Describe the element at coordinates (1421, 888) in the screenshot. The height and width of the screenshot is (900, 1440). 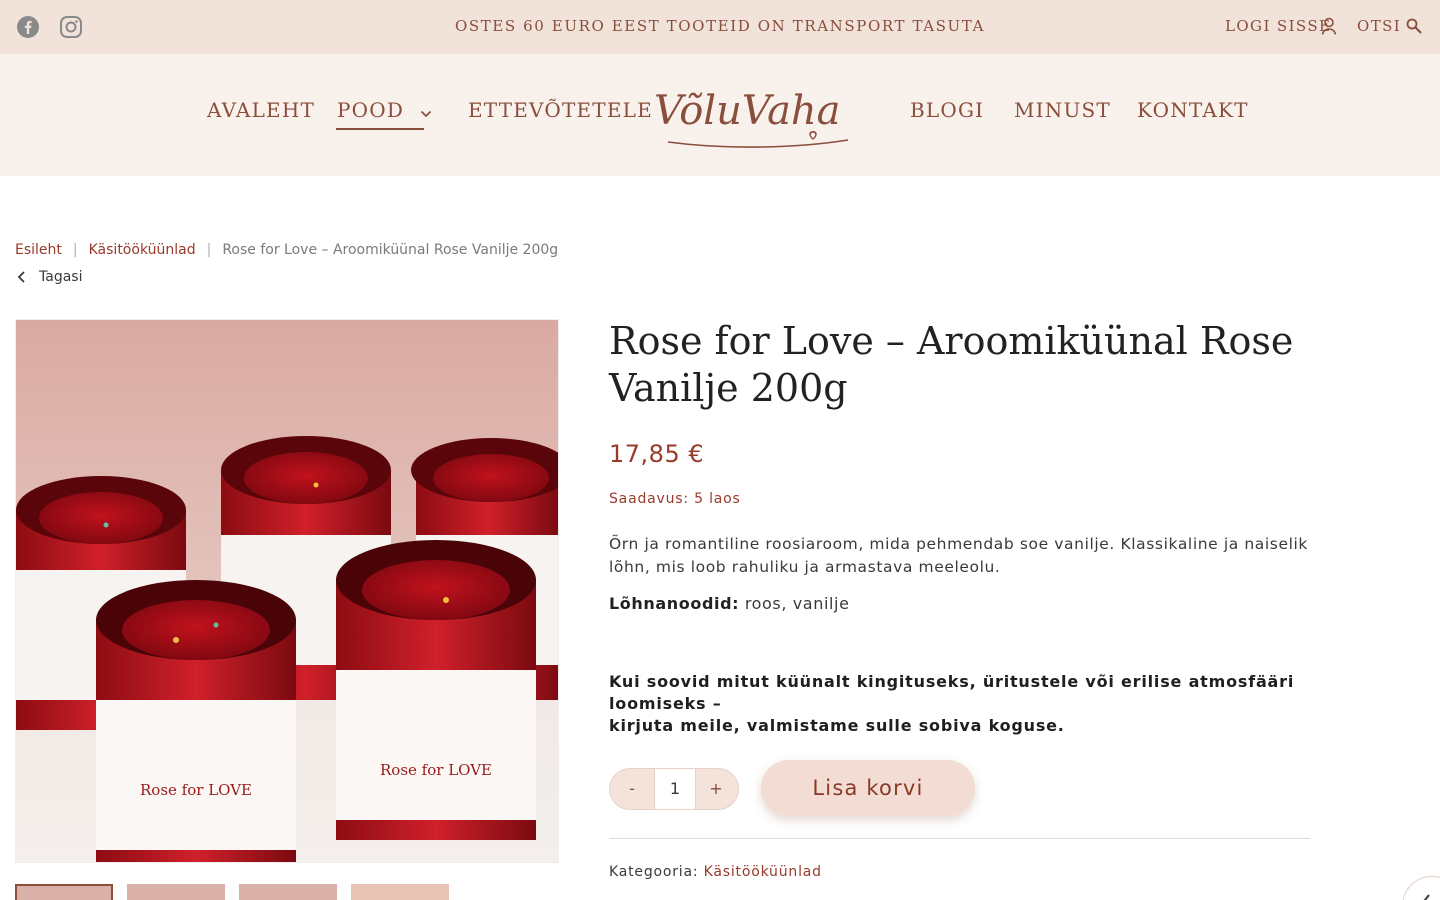
I see `floating-action-button` at that location.